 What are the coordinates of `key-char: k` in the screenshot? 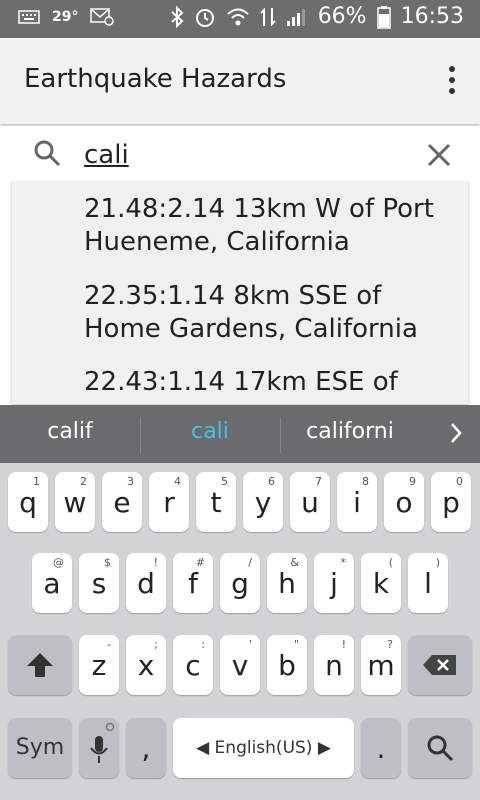 It's located at (381, 583).